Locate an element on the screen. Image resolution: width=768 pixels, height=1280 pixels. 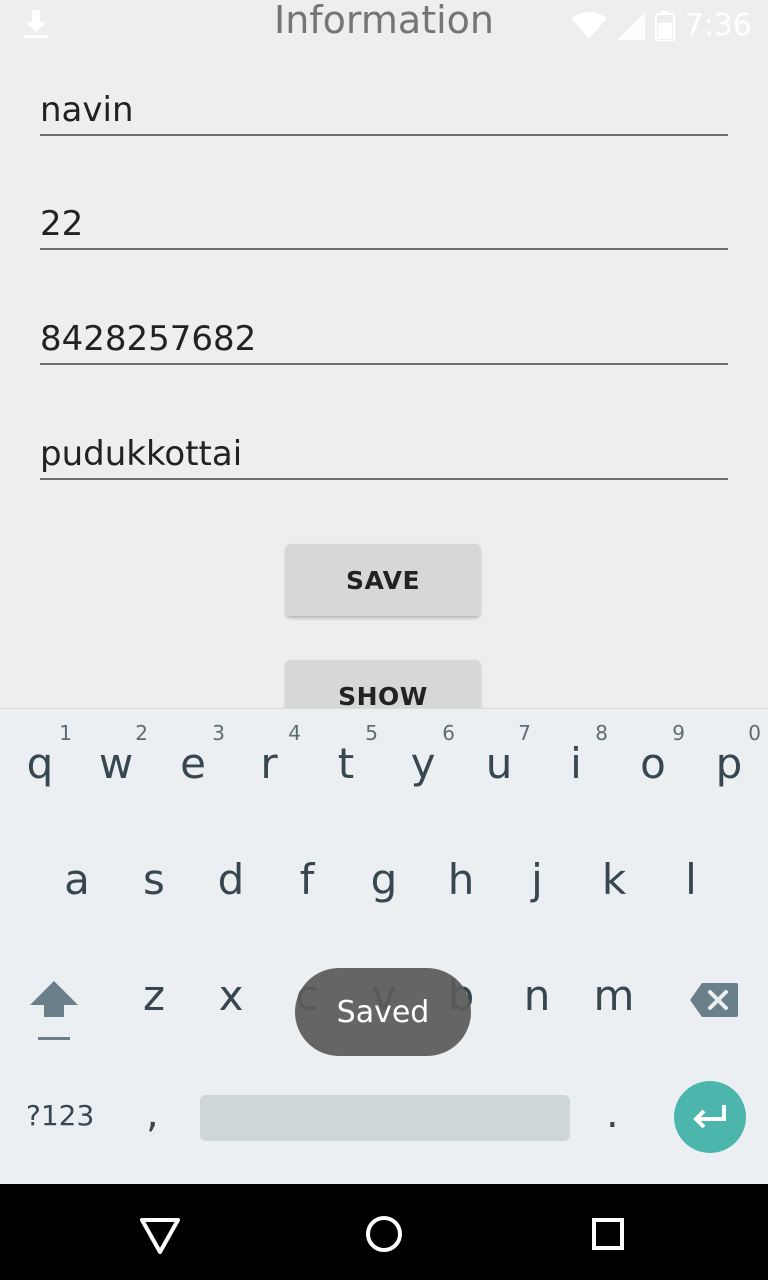
backspace-icon is located at coordinates (714, 1000).